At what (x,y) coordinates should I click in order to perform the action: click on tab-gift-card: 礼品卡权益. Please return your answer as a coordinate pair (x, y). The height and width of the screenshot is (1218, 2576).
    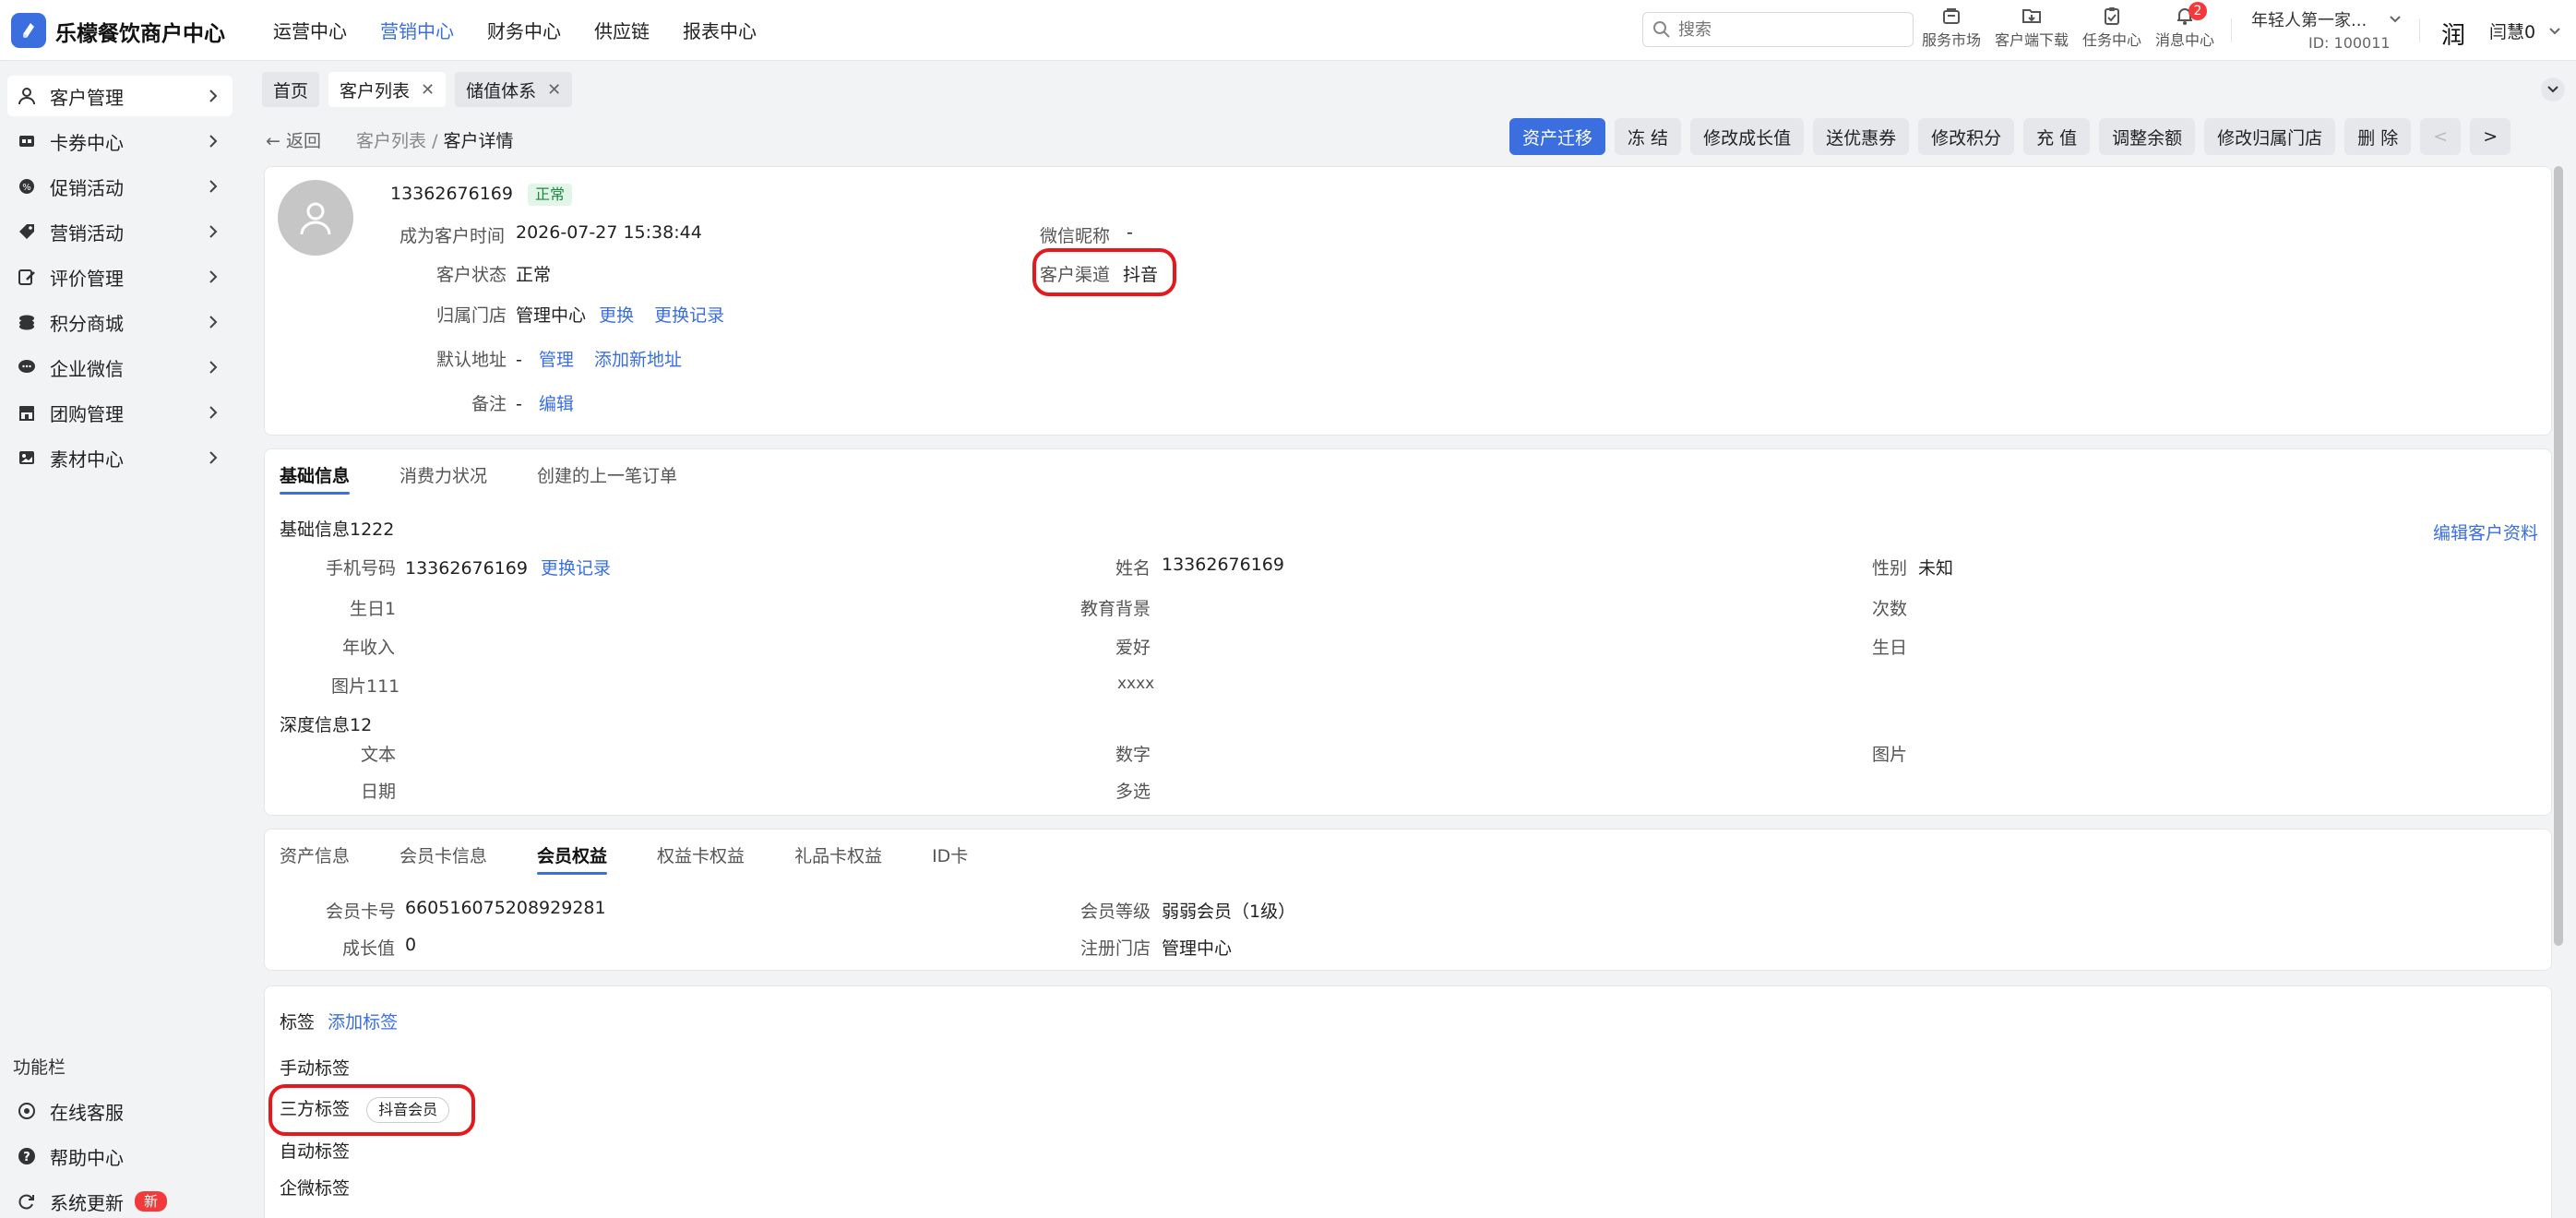
    Looking at the image, I should click on (838, 853).